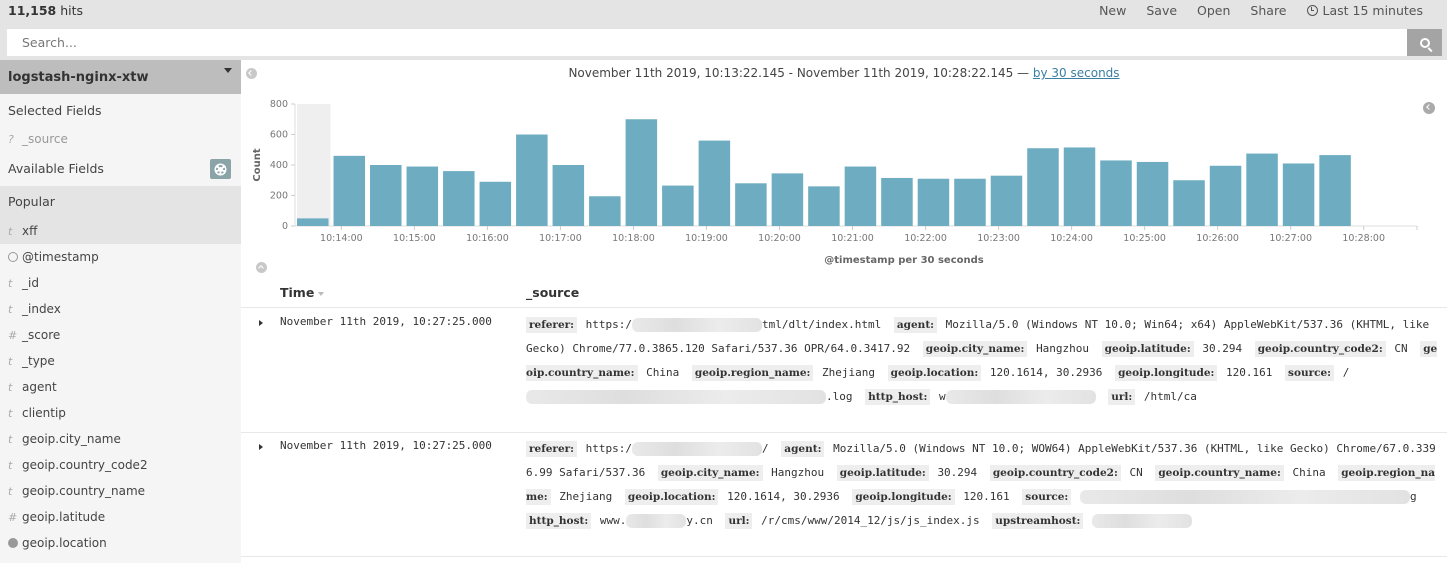  Describe the element at coordinates (120, 517) in the screenshot. I see `field-item-geoip-latitude: # geoip.latitude` at that location.